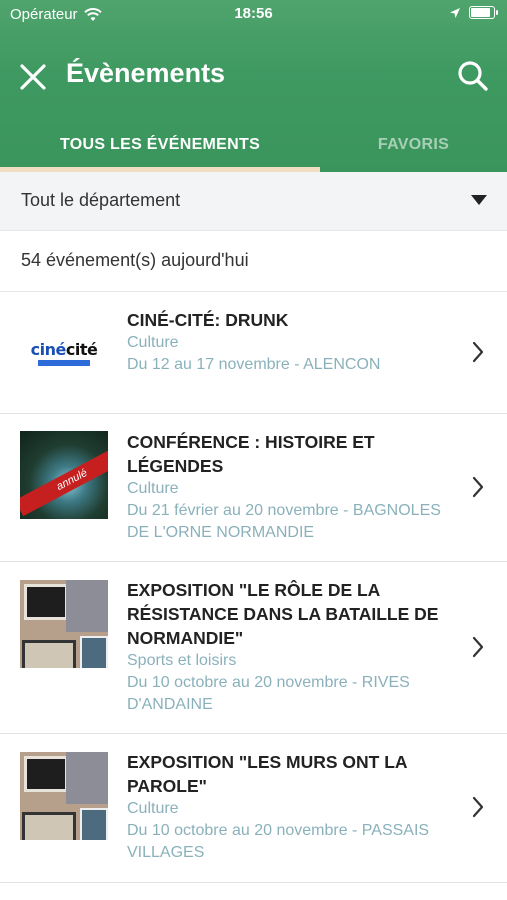 This screenshot has width=507, height=900. What do you see at coordinates (64, 480) in the screenshot?
I see `cancelled-banner: annulé` at bounding box center [64, 480].